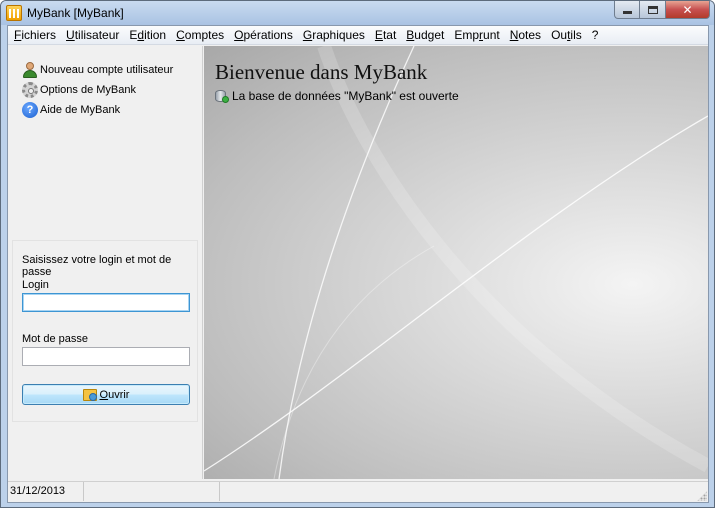  I want to click on open-button-label: Ouvrir, so click(114, 394).